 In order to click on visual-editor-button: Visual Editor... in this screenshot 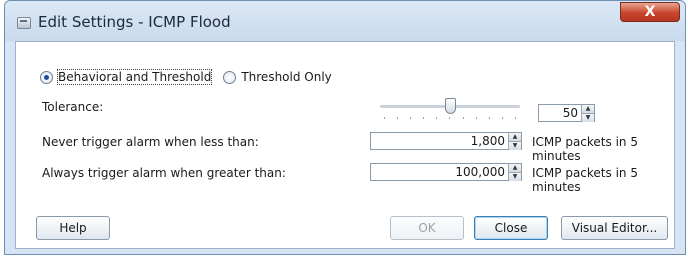, I will do `click(614, 228)`.